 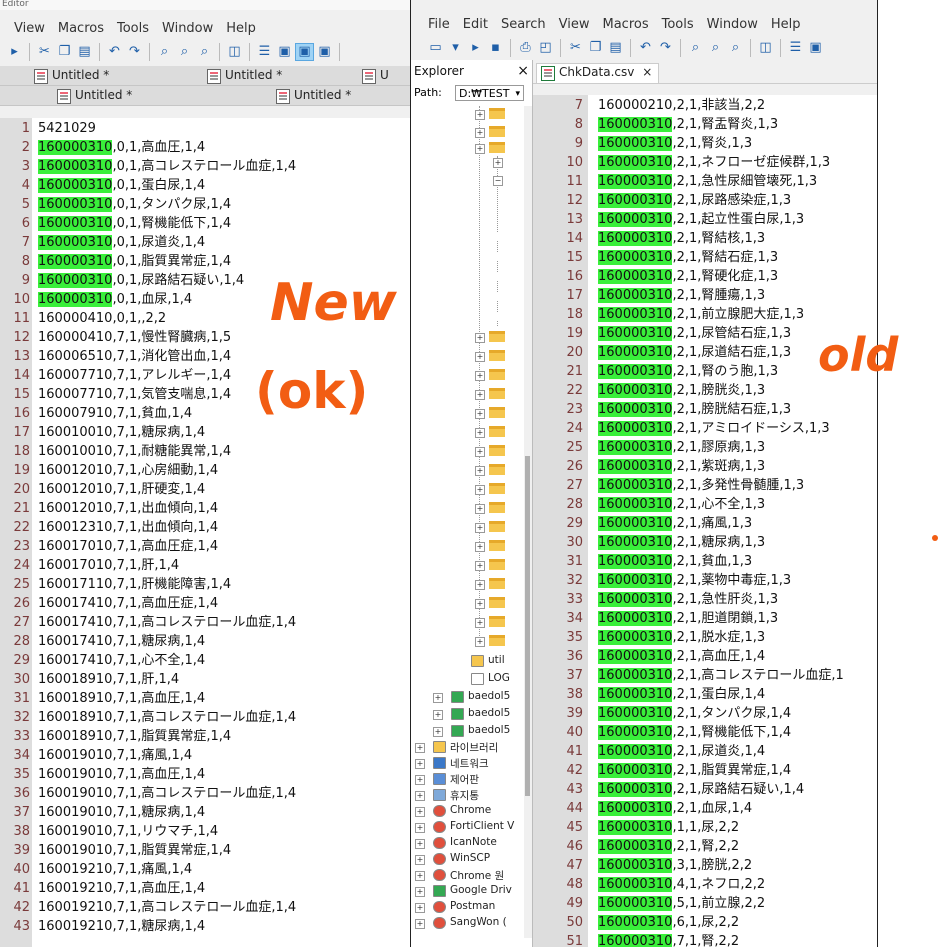 I want to click on open-icon: ▸, so click(x=475, y=48).